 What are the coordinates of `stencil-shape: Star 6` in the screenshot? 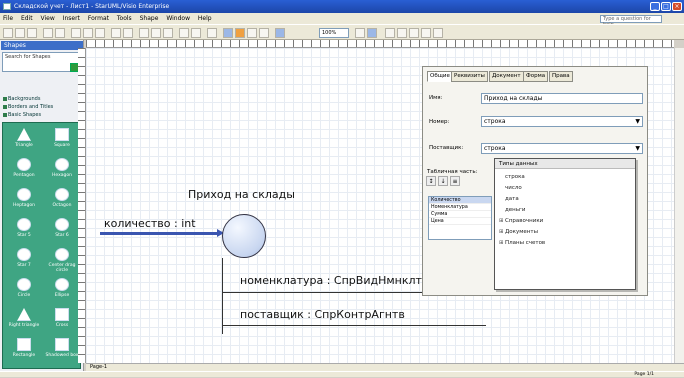 It's located at (62, 229).